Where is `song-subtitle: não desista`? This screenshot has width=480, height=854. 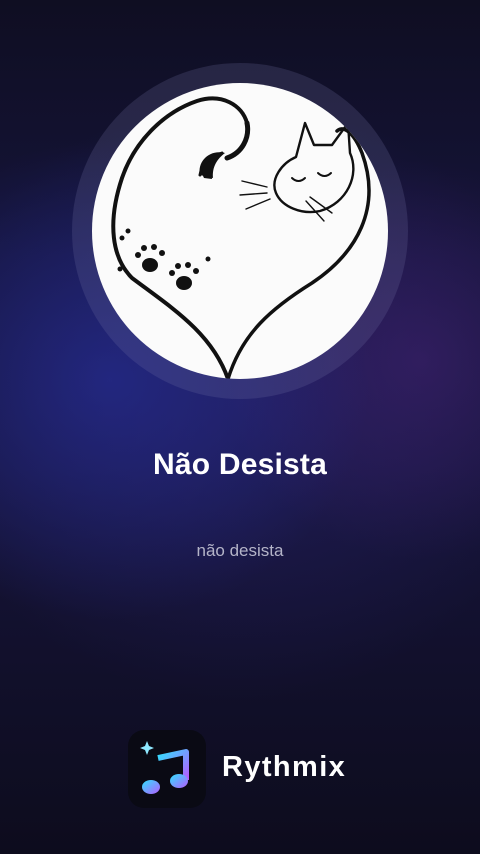
song-subtitle: não desista is located at coordinates (240, 550).